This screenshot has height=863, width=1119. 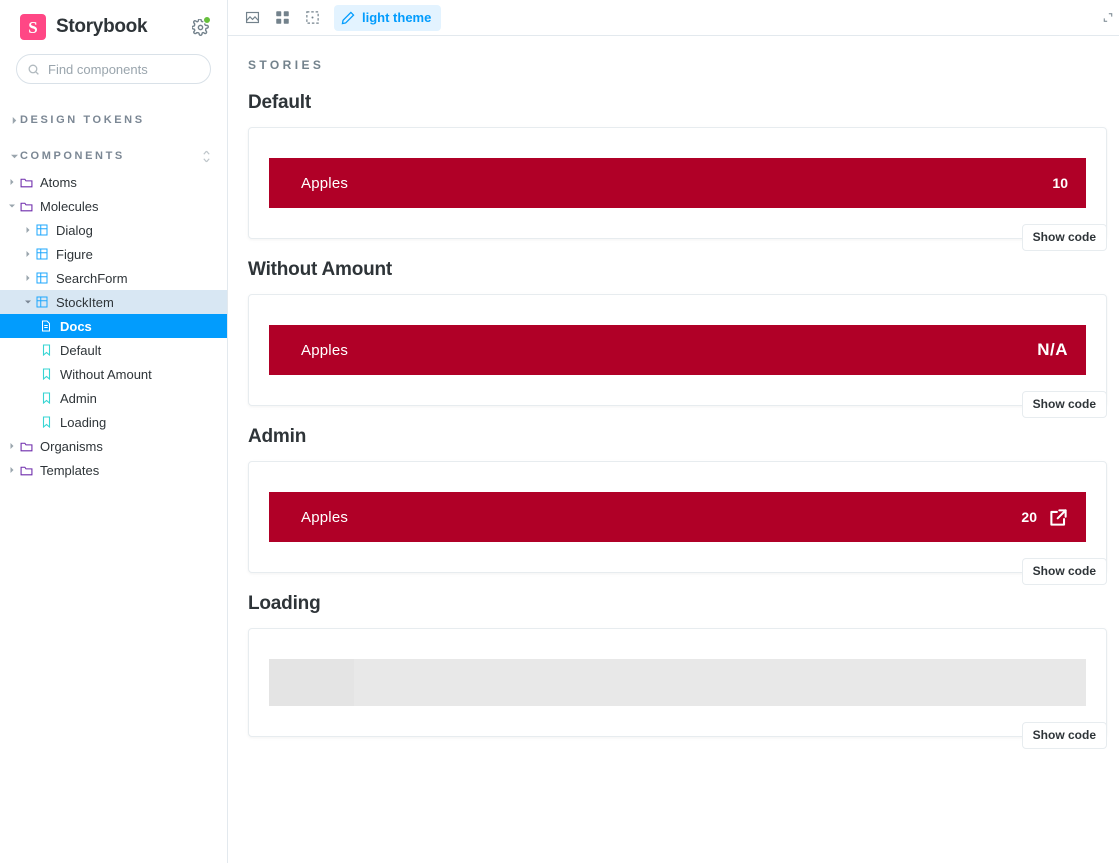 I want to click on grid-icon, so click(x=282, y=18).